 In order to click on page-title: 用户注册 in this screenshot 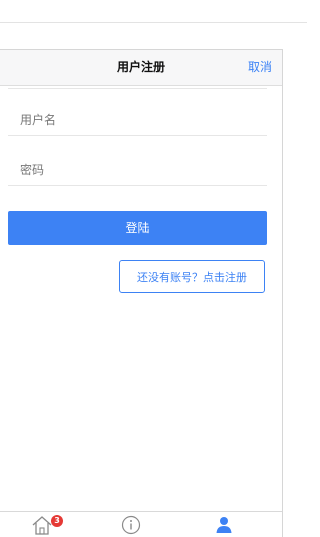, I will do `click(140, 67)`.